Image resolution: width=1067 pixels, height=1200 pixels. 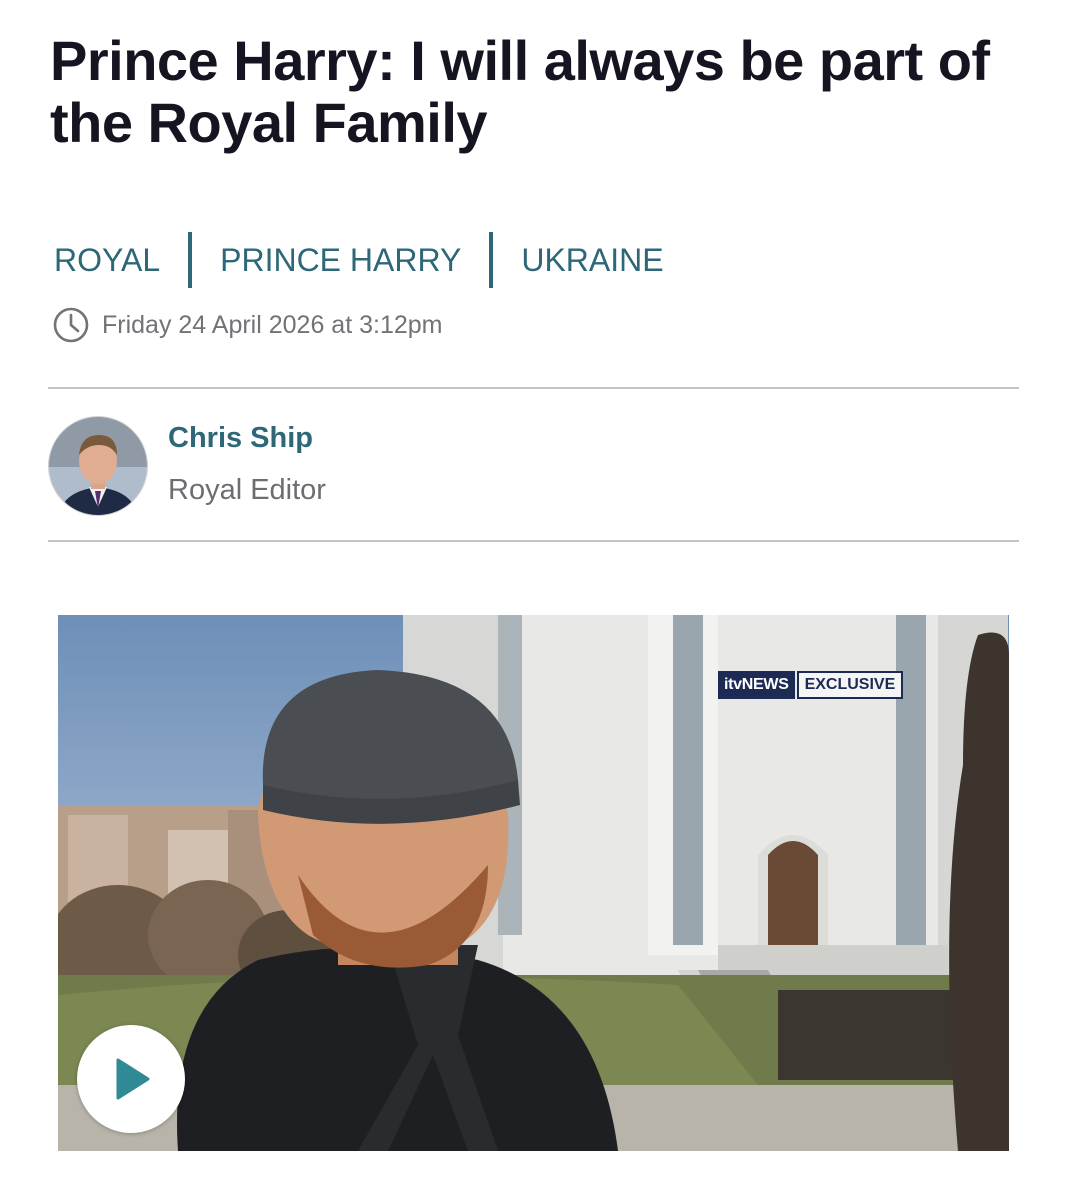 What do you see at coordinates (71, 325) in the screenshot?
I see `clock-icon` at bounding box center [71, 325].